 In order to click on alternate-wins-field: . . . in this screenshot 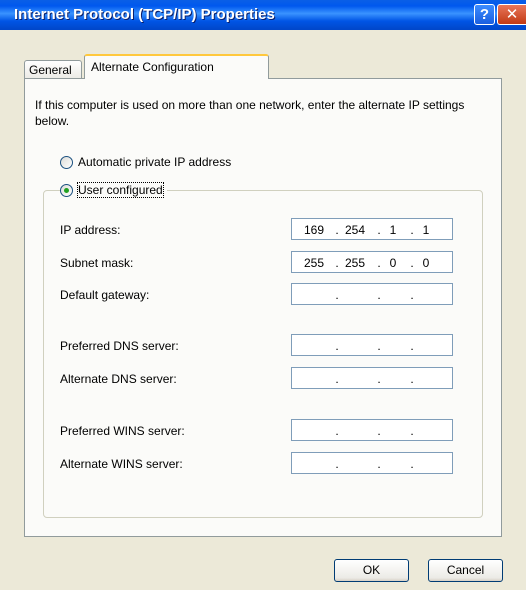, I will do `click(372, 463)`.